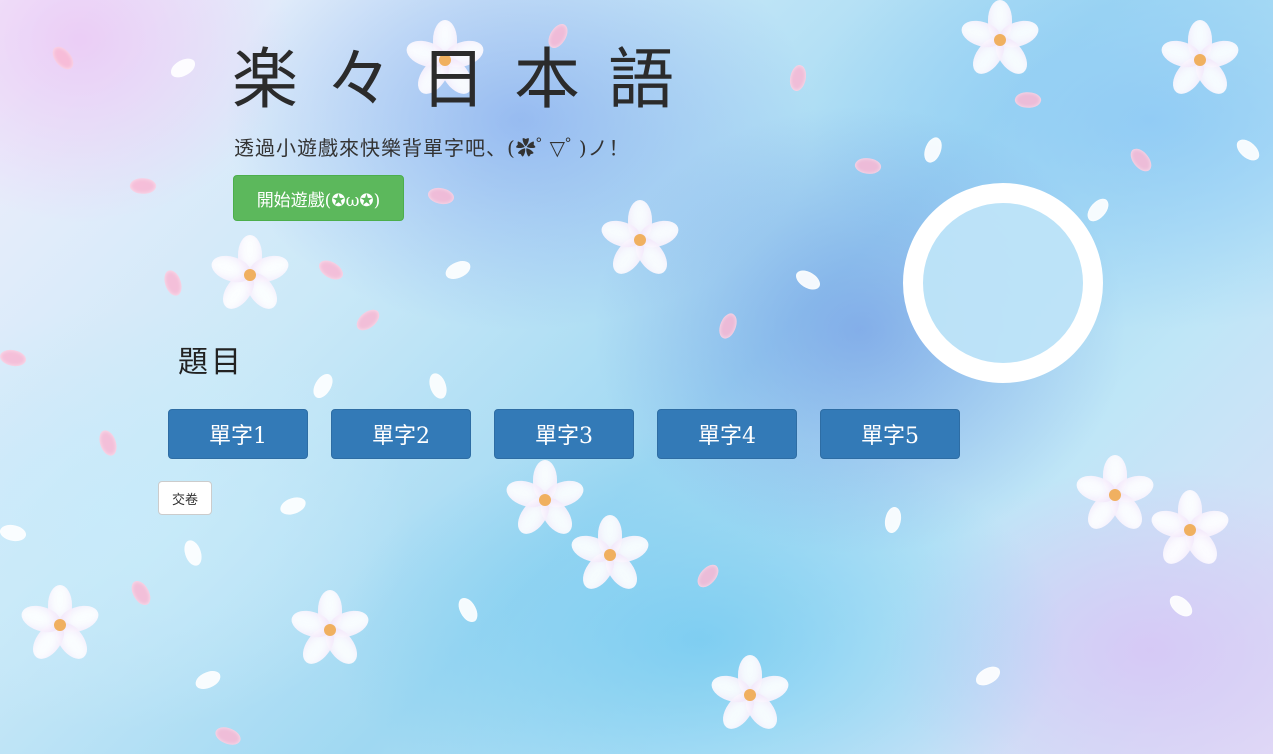 The width and height of the screenshot is (1273, 754). I want to click on question-heading: 題目, so click(211, 362).